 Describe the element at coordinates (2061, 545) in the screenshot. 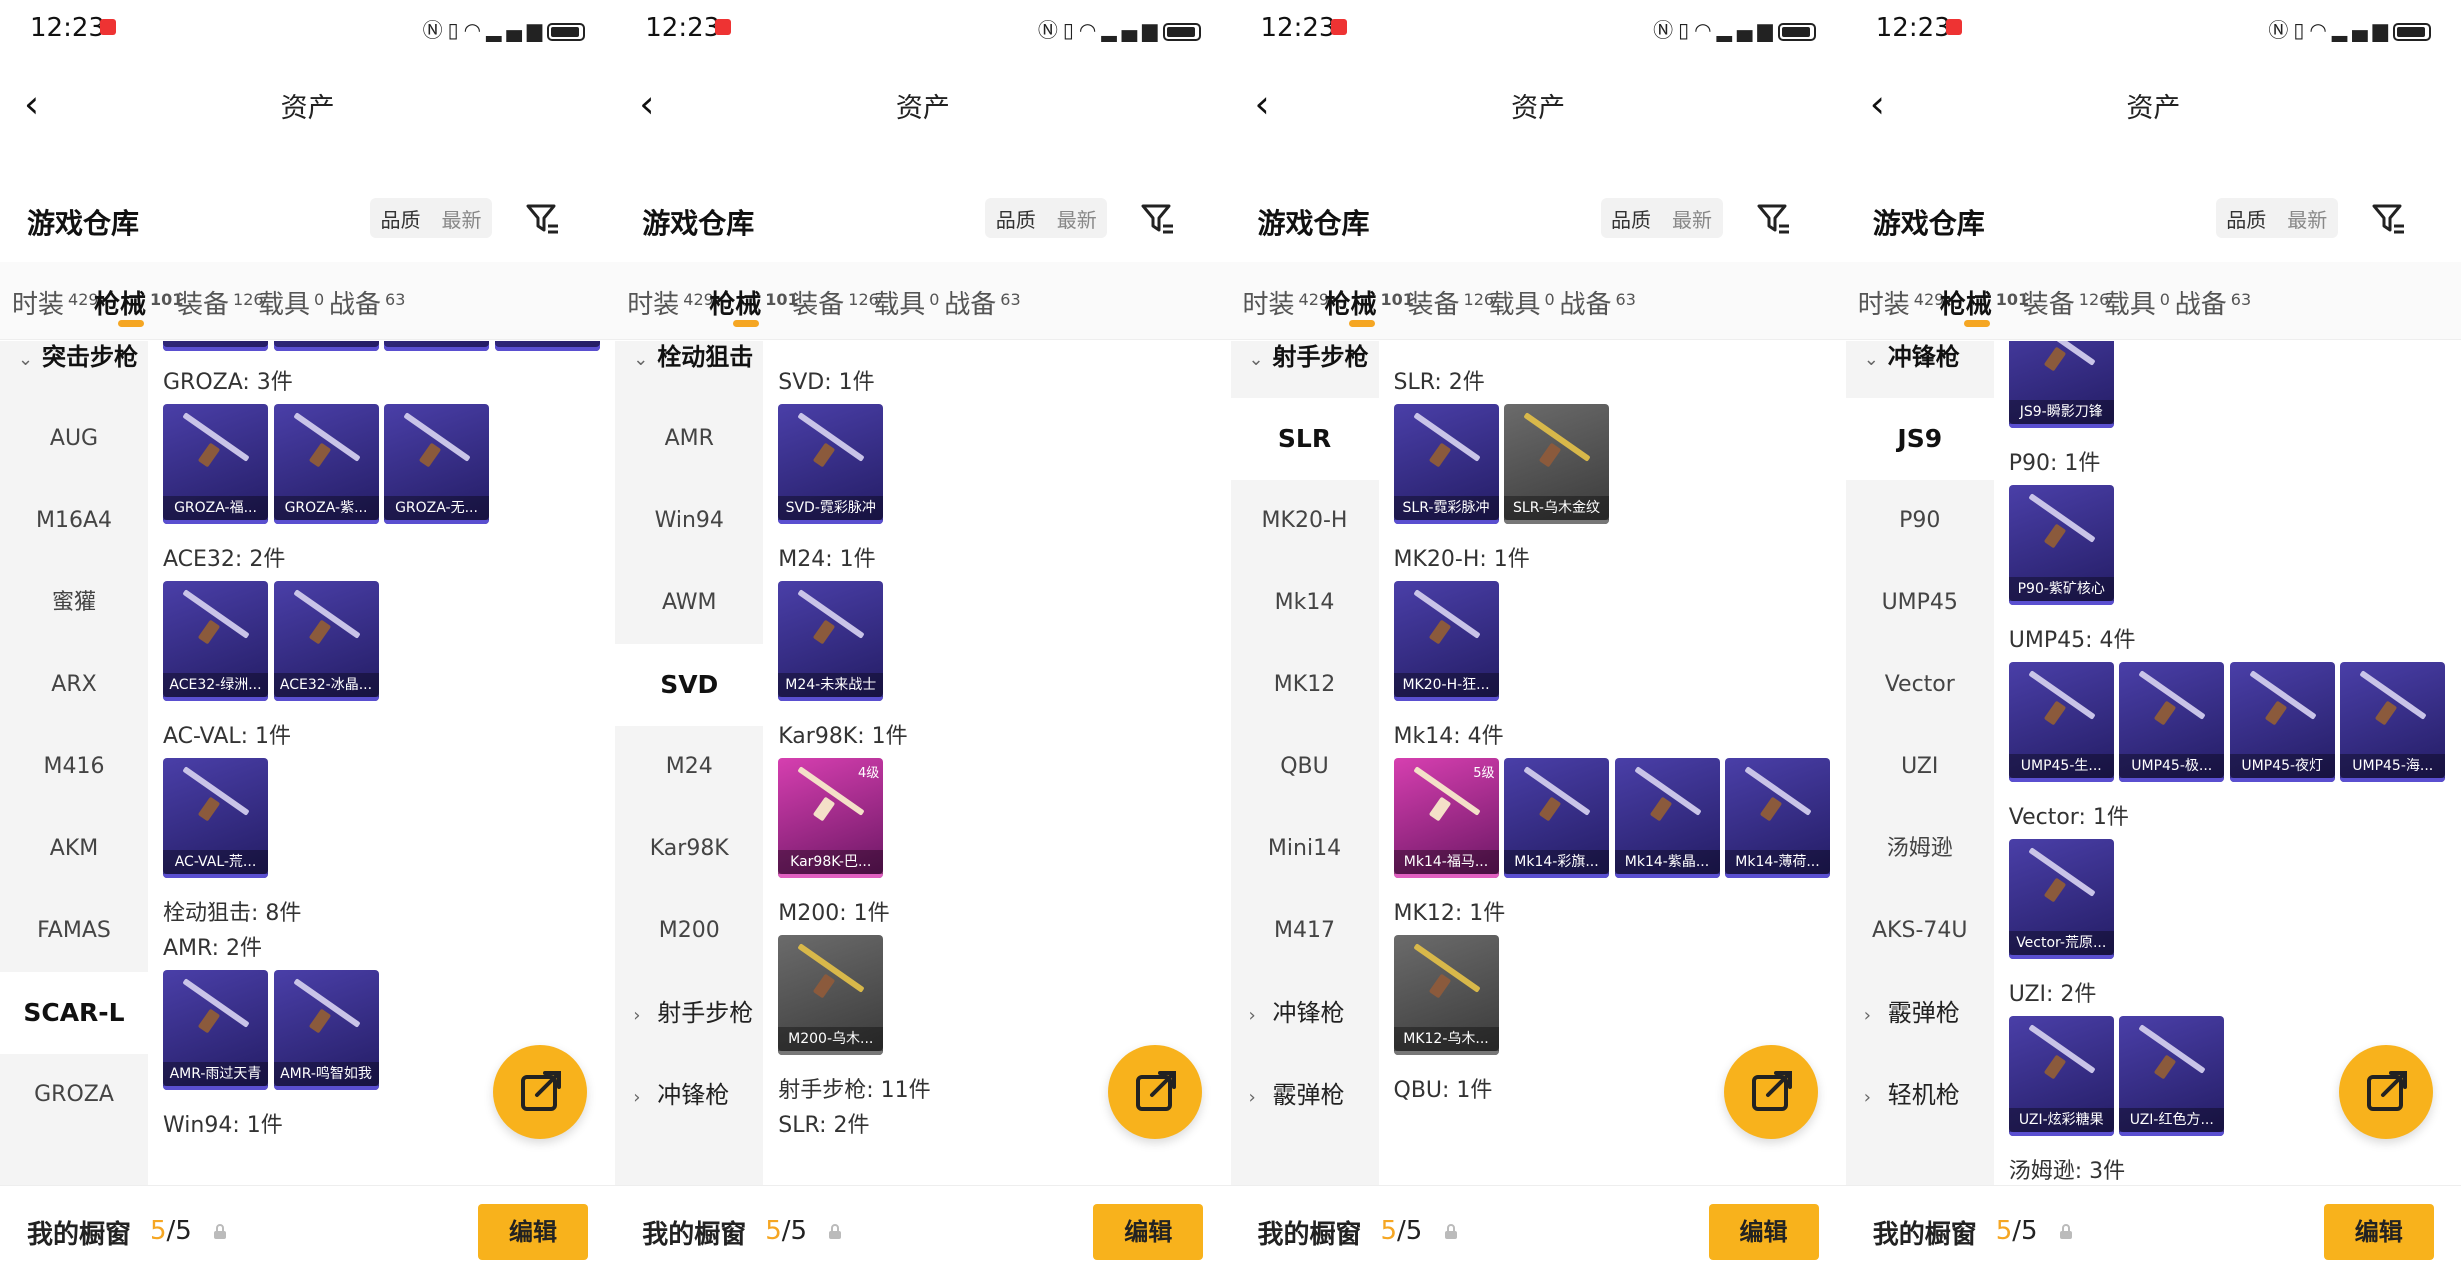

I see `weapon-card: P90-紫矿核心` at that location.